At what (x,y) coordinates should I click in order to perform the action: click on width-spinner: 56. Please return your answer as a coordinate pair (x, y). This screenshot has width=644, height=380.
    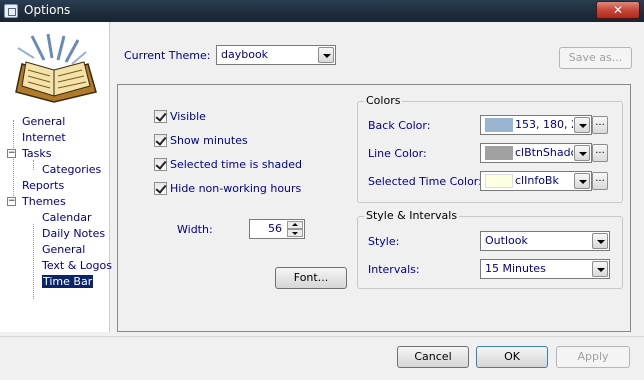
    Looking at the image, I should click on (277, 229).